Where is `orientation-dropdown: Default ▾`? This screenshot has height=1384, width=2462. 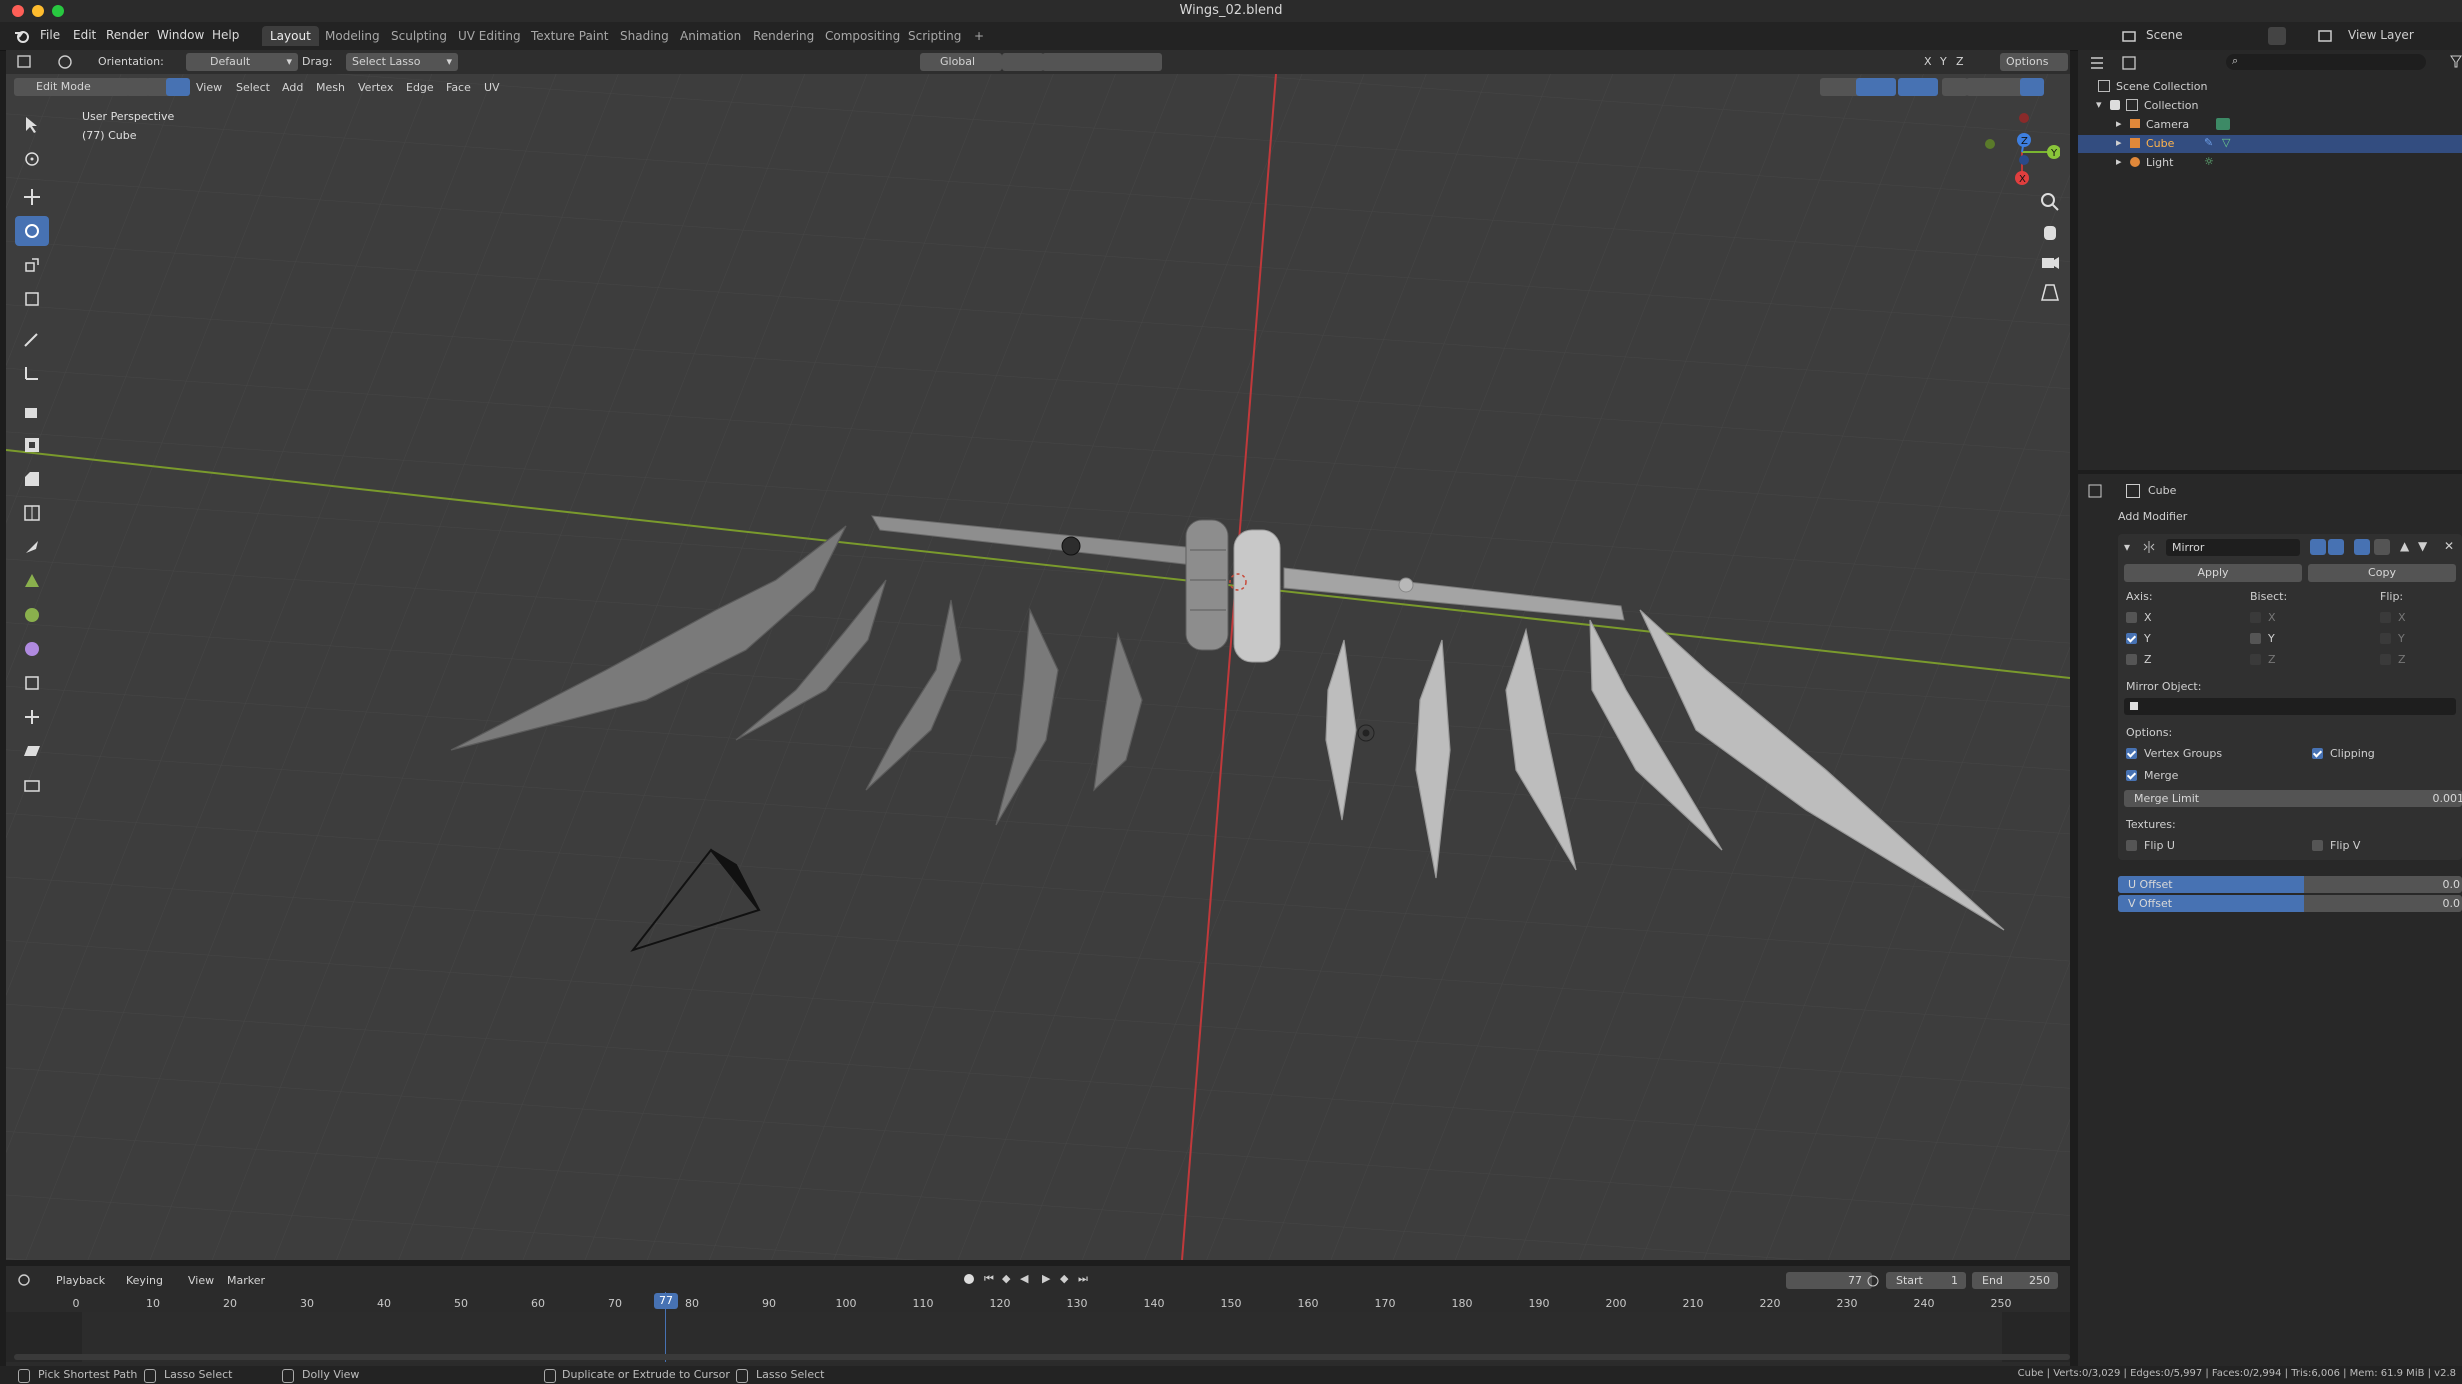
orientation-dropdown: Default ▾ is located at coordinates (242, 62).